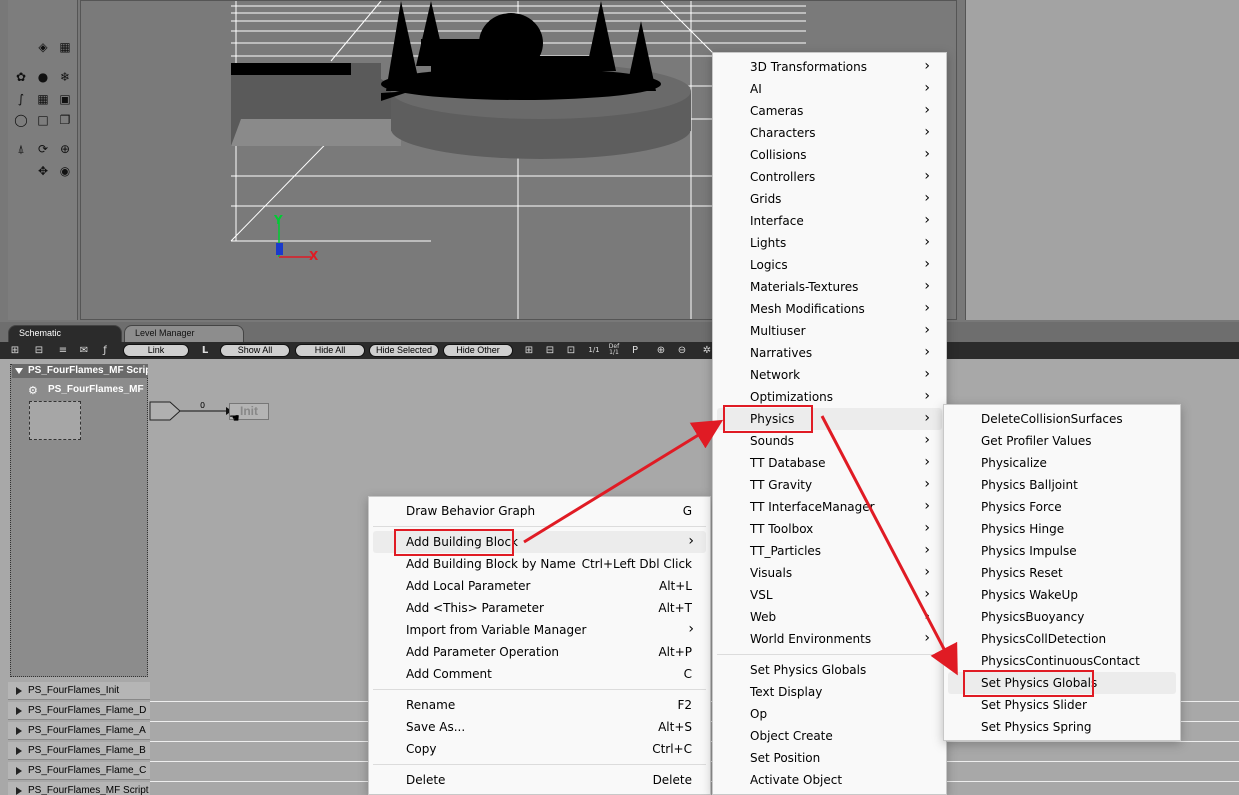 This screenshot has width=1239, height=795. What do you see at coordinates (1062, 463) in the screenshot?
I see `physics-item-physicalize: Physicalize` at bounding box center [1062, 463].